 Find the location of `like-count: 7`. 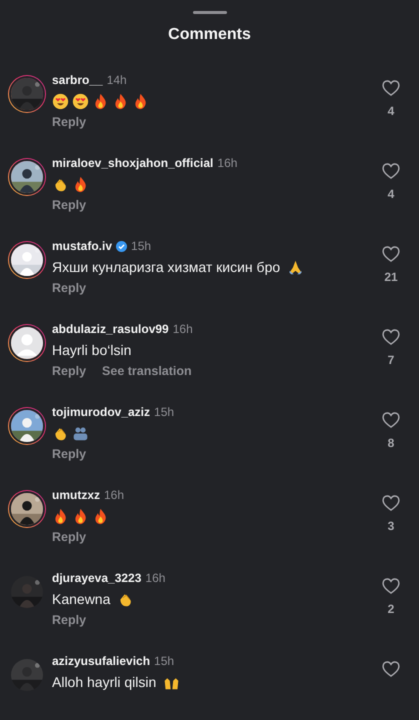

like-count: 7 is located at coordinates (391, 360).